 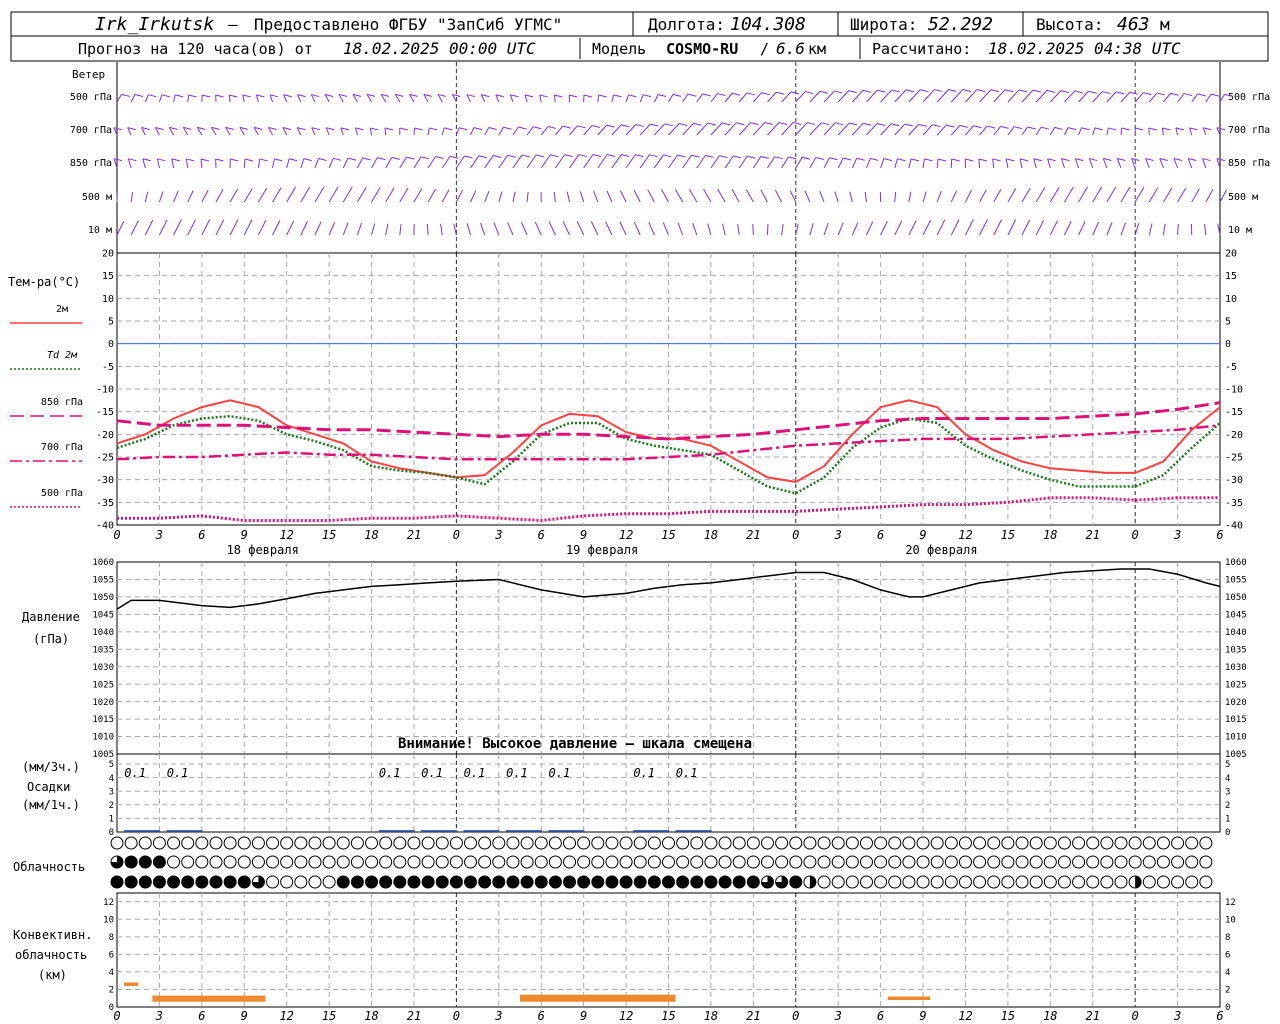 What do you see at coordinates (105, 480) in the screenshot?
I see `temp-tick-left: -30` at bounding box center [105, 480].